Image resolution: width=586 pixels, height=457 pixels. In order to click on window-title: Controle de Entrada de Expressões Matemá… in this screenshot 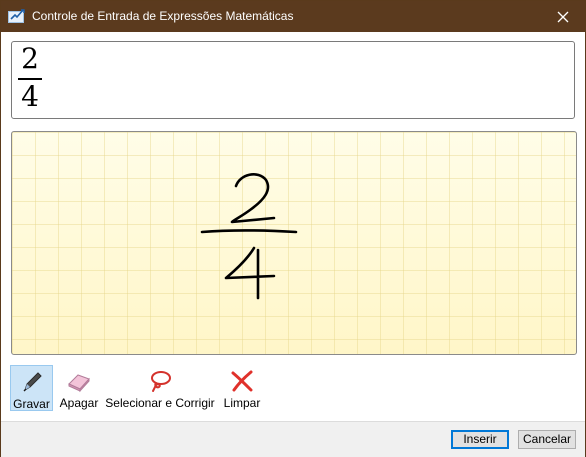, I will do `click(163, 16)`.